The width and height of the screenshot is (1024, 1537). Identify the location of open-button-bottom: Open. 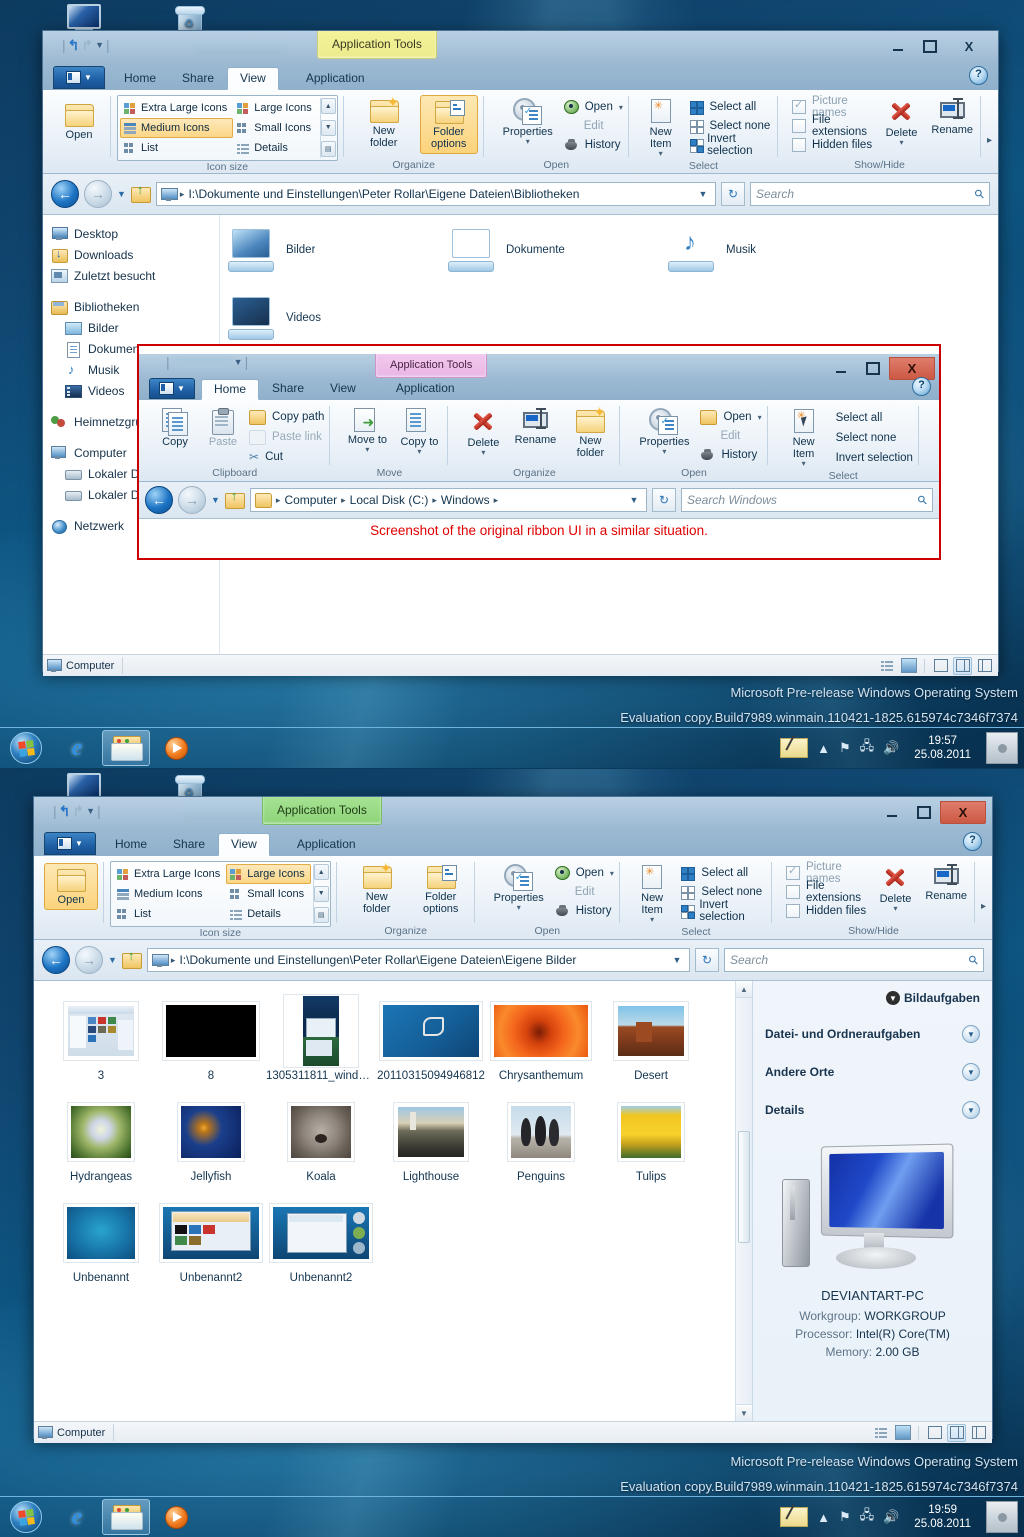
(71, 886).